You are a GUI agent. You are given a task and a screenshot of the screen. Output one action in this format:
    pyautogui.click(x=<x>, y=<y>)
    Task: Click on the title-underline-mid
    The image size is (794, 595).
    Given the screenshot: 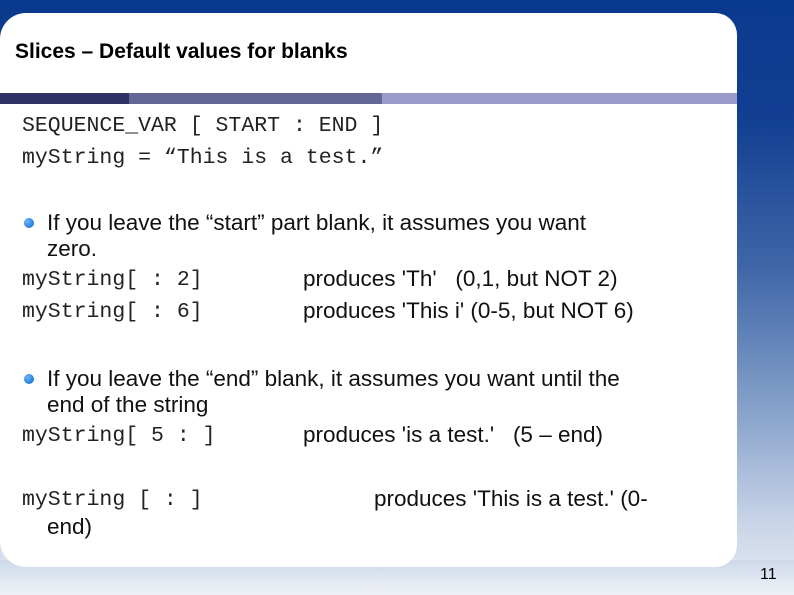 What is the action you would take?
    pyautogui.click(x=255, y=98)
    